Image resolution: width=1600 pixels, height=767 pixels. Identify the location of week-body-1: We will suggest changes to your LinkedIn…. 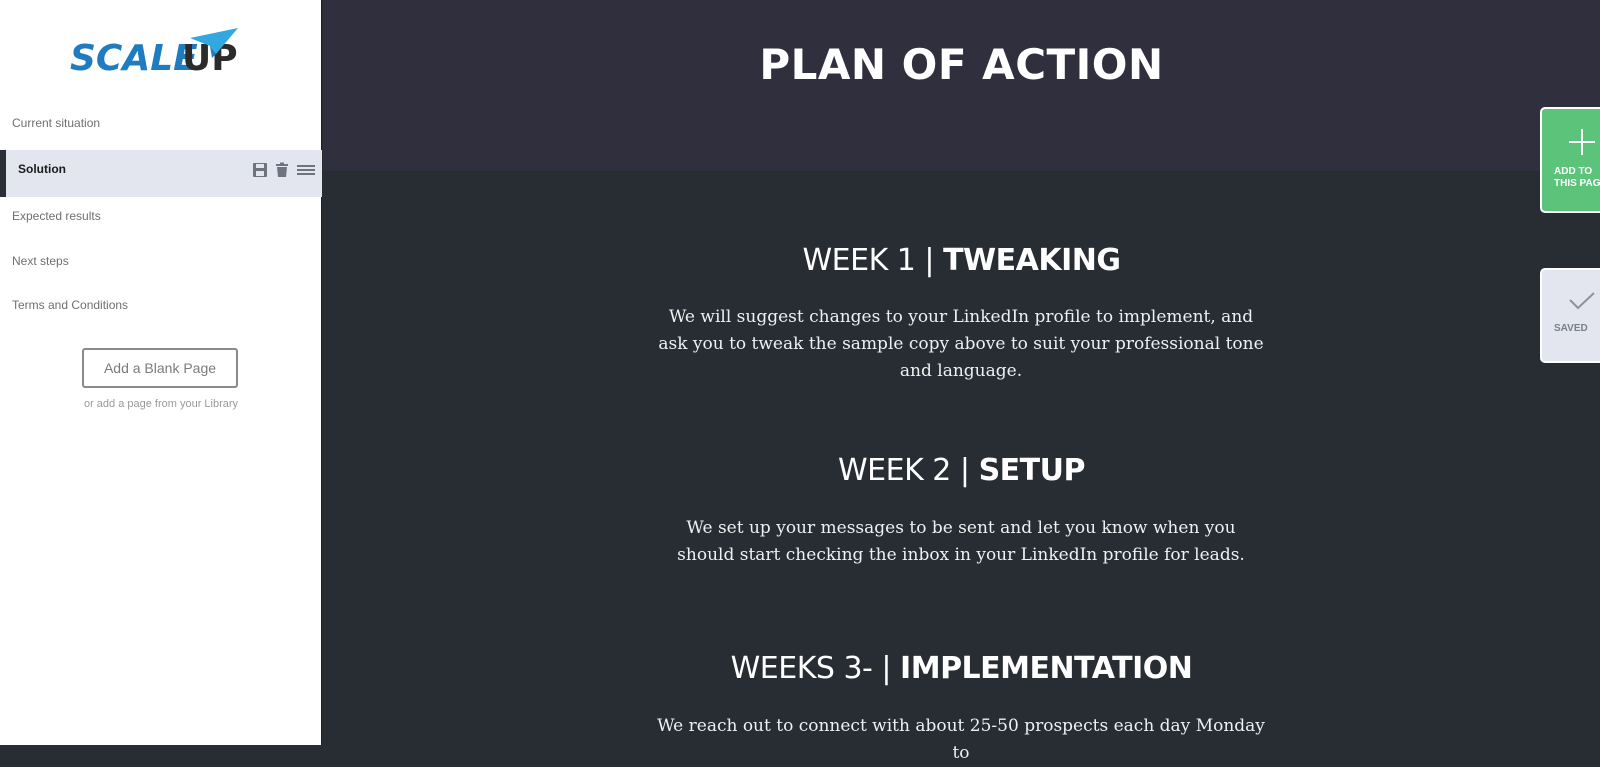
(961, 344).